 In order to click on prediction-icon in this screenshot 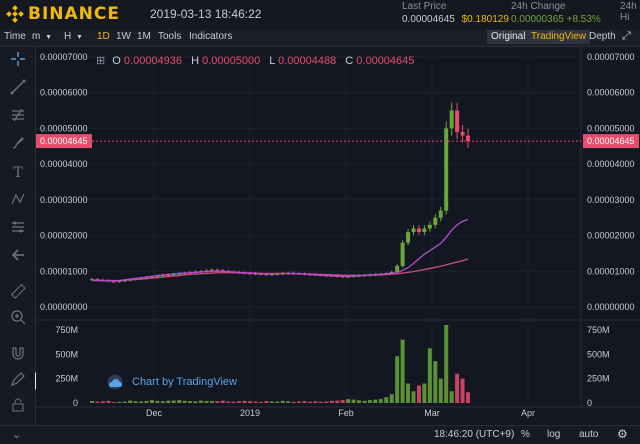, I will do `click(18, 229)`.